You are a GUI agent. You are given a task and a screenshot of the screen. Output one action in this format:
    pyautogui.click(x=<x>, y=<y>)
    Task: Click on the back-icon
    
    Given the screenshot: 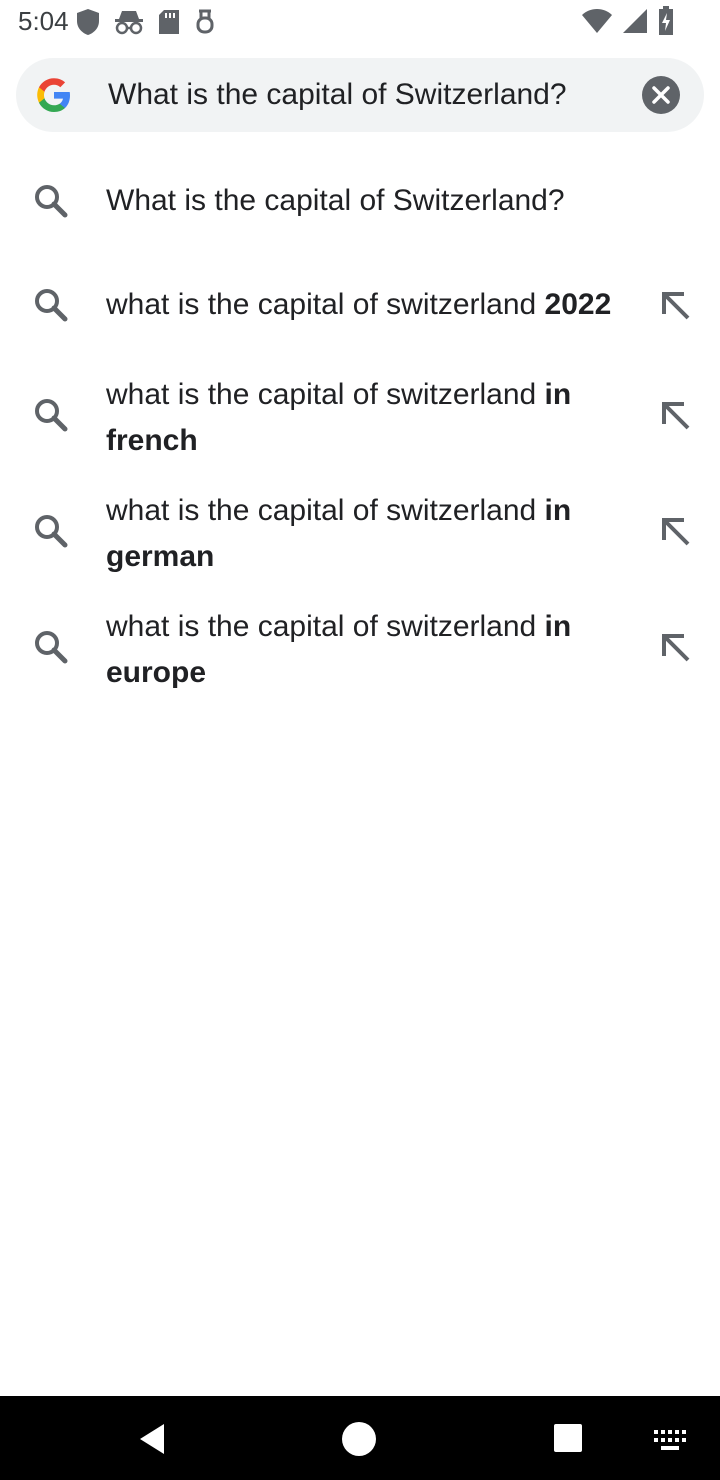 What is the action you would take?
    pyautogui.click(x=152, y=1439)
    